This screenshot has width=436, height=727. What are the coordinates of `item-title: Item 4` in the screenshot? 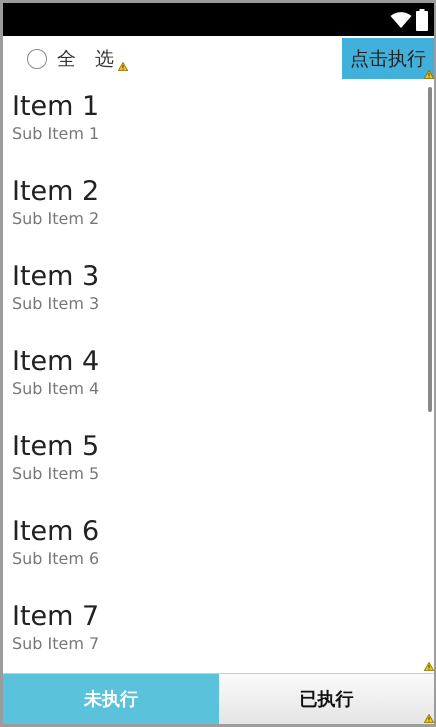 It's located at (56, 362).